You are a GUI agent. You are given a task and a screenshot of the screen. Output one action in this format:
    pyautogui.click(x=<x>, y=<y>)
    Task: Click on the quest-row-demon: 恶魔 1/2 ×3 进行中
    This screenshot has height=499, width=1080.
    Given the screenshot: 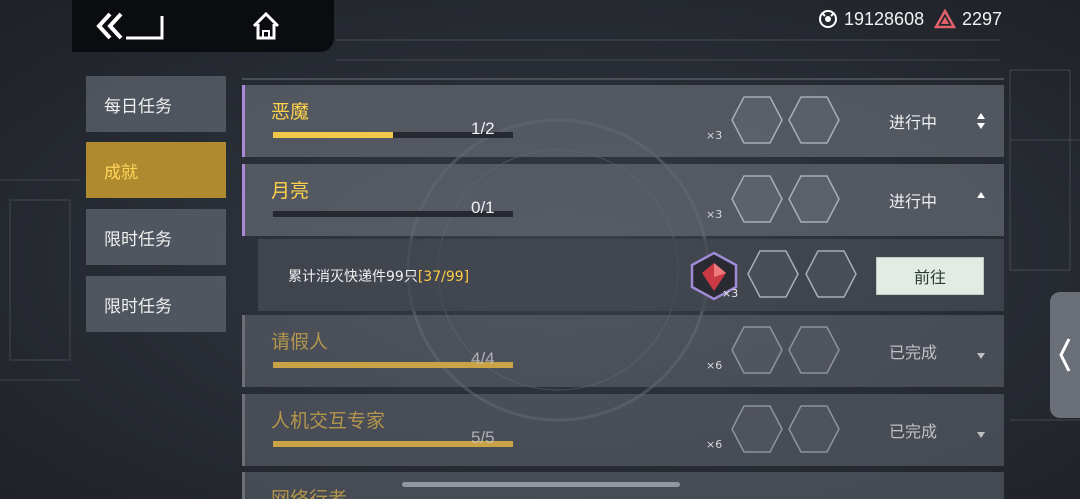 What is the action you would take?
    pyautogui.click(x=623, y=121)
    